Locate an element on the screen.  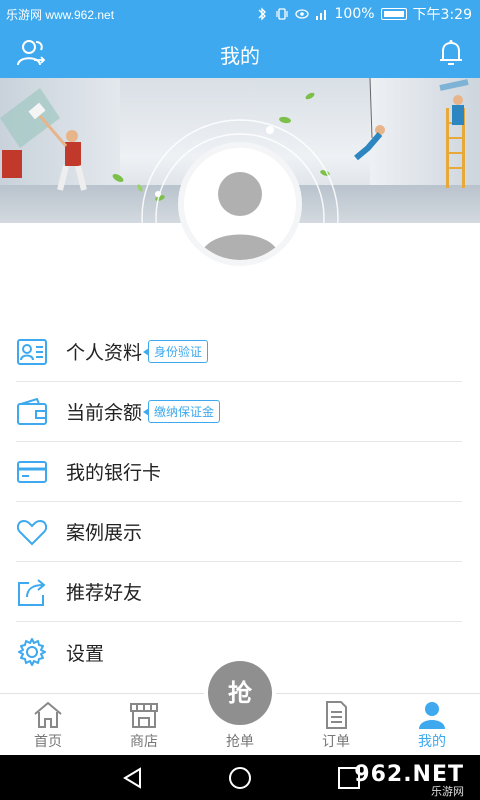
eye-icon is located at coordinates (301, 14).